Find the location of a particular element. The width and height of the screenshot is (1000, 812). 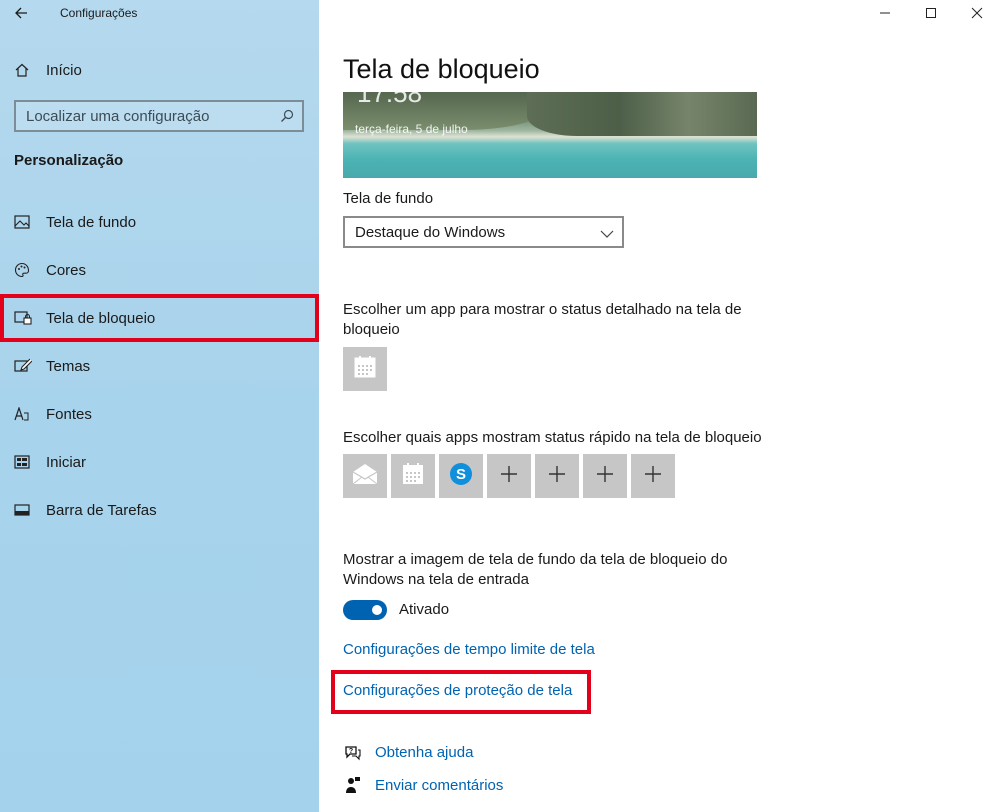

title-bar: Configurações is located at coordinates (159, 13).